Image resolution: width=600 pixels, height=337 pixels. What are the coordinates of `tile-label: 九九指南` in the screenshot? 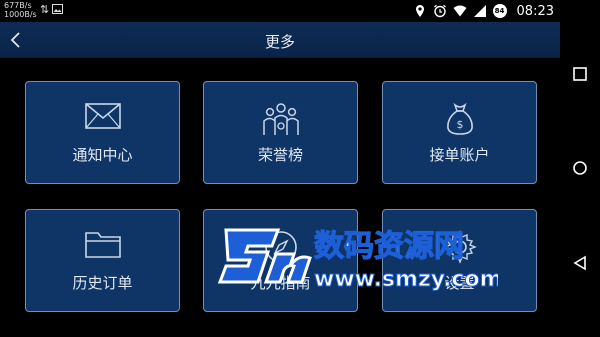 It's located at (280, 283).